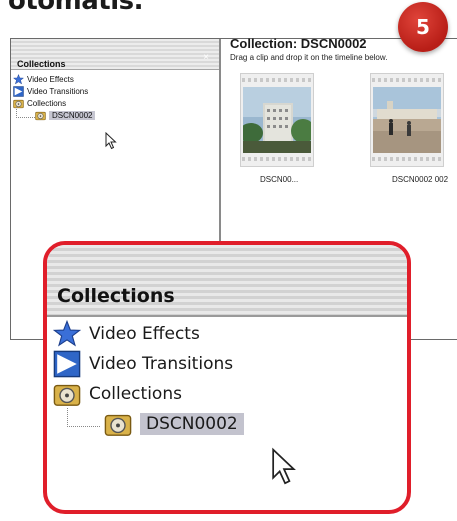  I want to click on step-badge: 5, so click(423, 27).